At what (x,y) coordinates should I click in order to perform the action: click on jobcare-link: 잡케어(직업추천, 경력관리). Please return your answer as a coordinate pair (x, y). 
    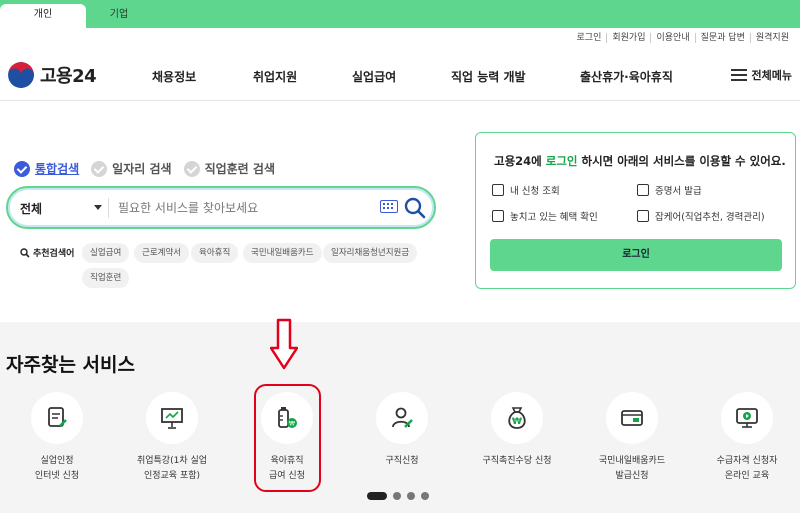
    Looking at the image, I should click on (701, 216).